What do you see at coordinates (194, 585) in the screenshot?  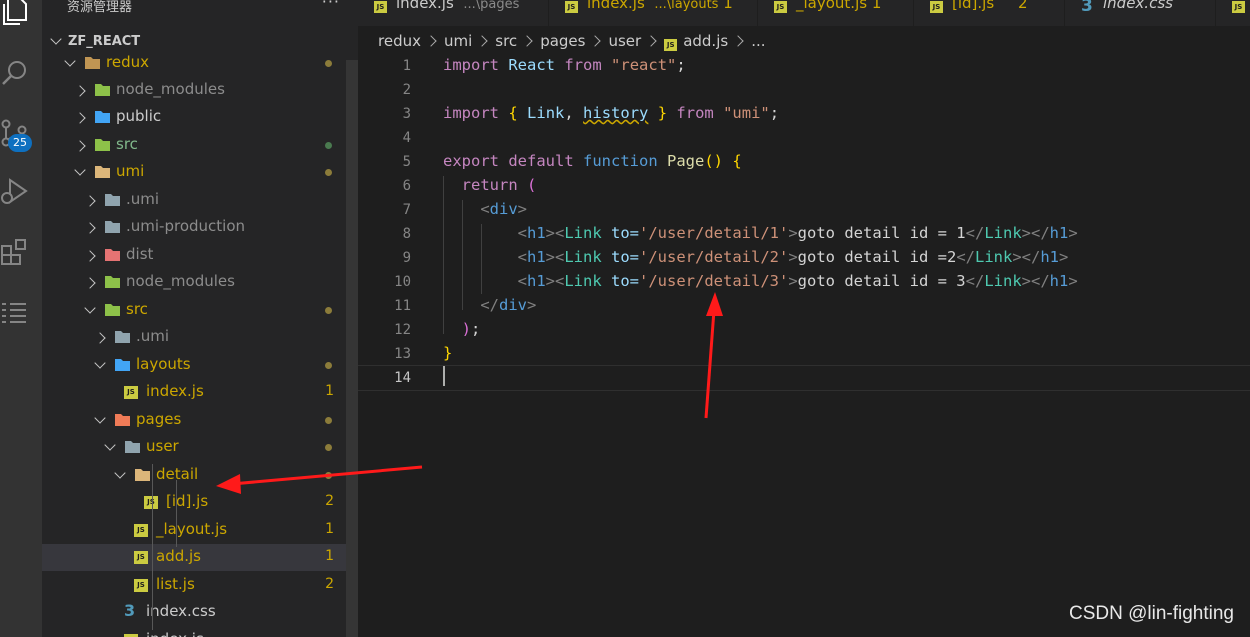 I see `tree-file: JS list.js 2` at bounding box center [194, 585].